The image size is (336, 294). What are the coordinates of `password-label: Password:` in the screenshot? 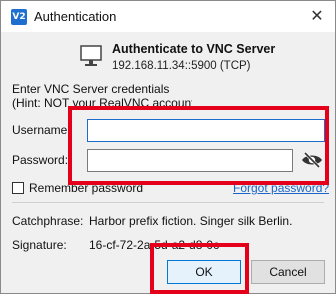 It's located at (40, 160).